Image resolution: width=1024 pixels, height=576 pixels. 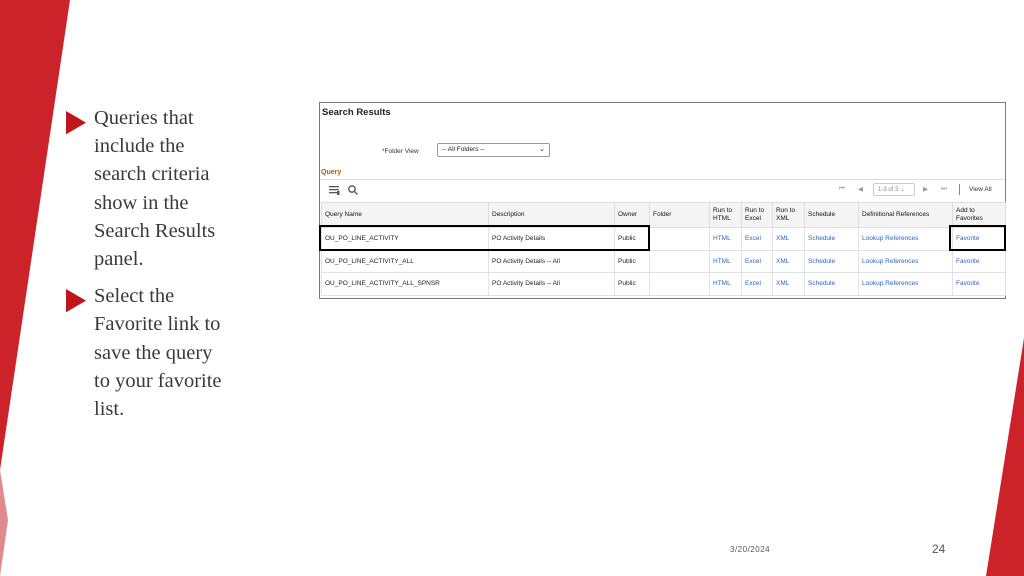 What do you see at coordinates (905, 215) in the screenshot?
I see `column-header-references: Definitional References` at bounding box center [905, 215].